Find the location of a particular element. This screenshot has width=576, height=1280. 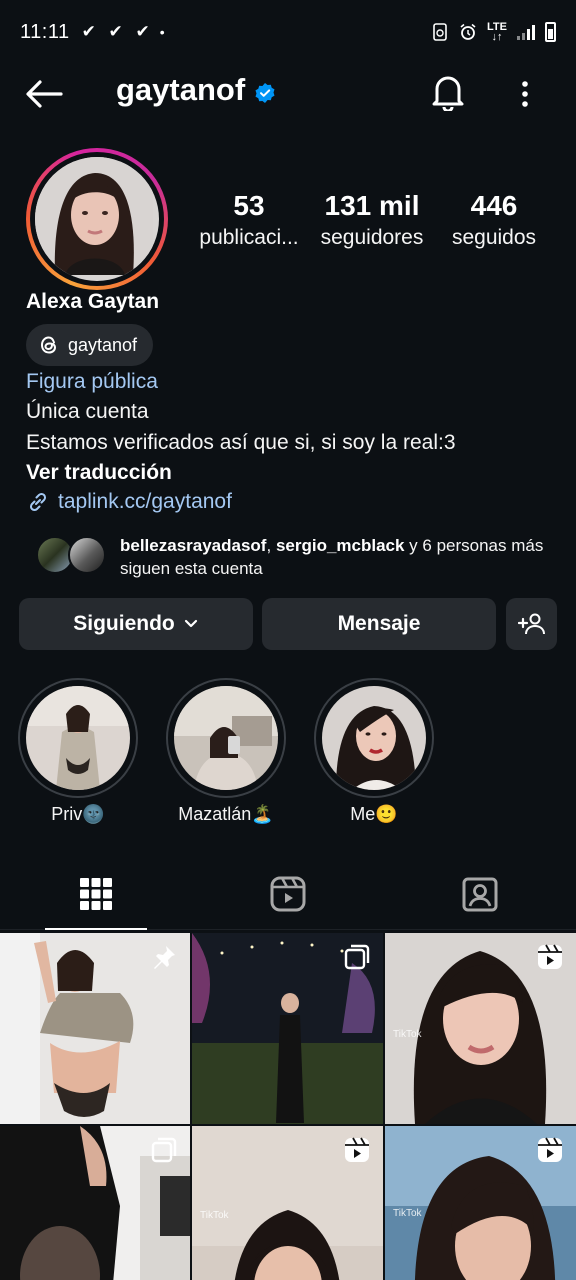

profile-link: taplink.cc/gaytanof is located at coordinates (129, 502).